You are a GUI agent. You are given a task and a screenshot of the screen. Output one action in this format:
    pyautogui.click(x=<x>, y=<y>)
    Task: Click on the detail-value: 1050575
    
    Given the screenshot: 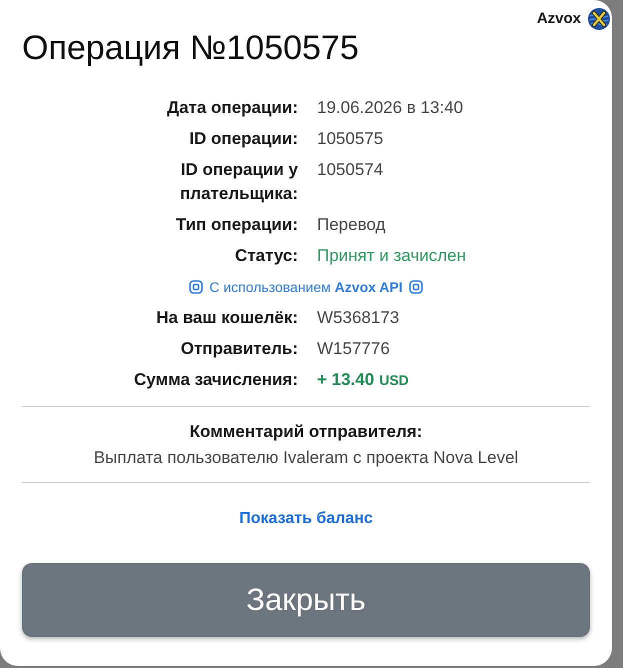 What is the action you would take?
    pyautogui.click(x=350, y=139)
    